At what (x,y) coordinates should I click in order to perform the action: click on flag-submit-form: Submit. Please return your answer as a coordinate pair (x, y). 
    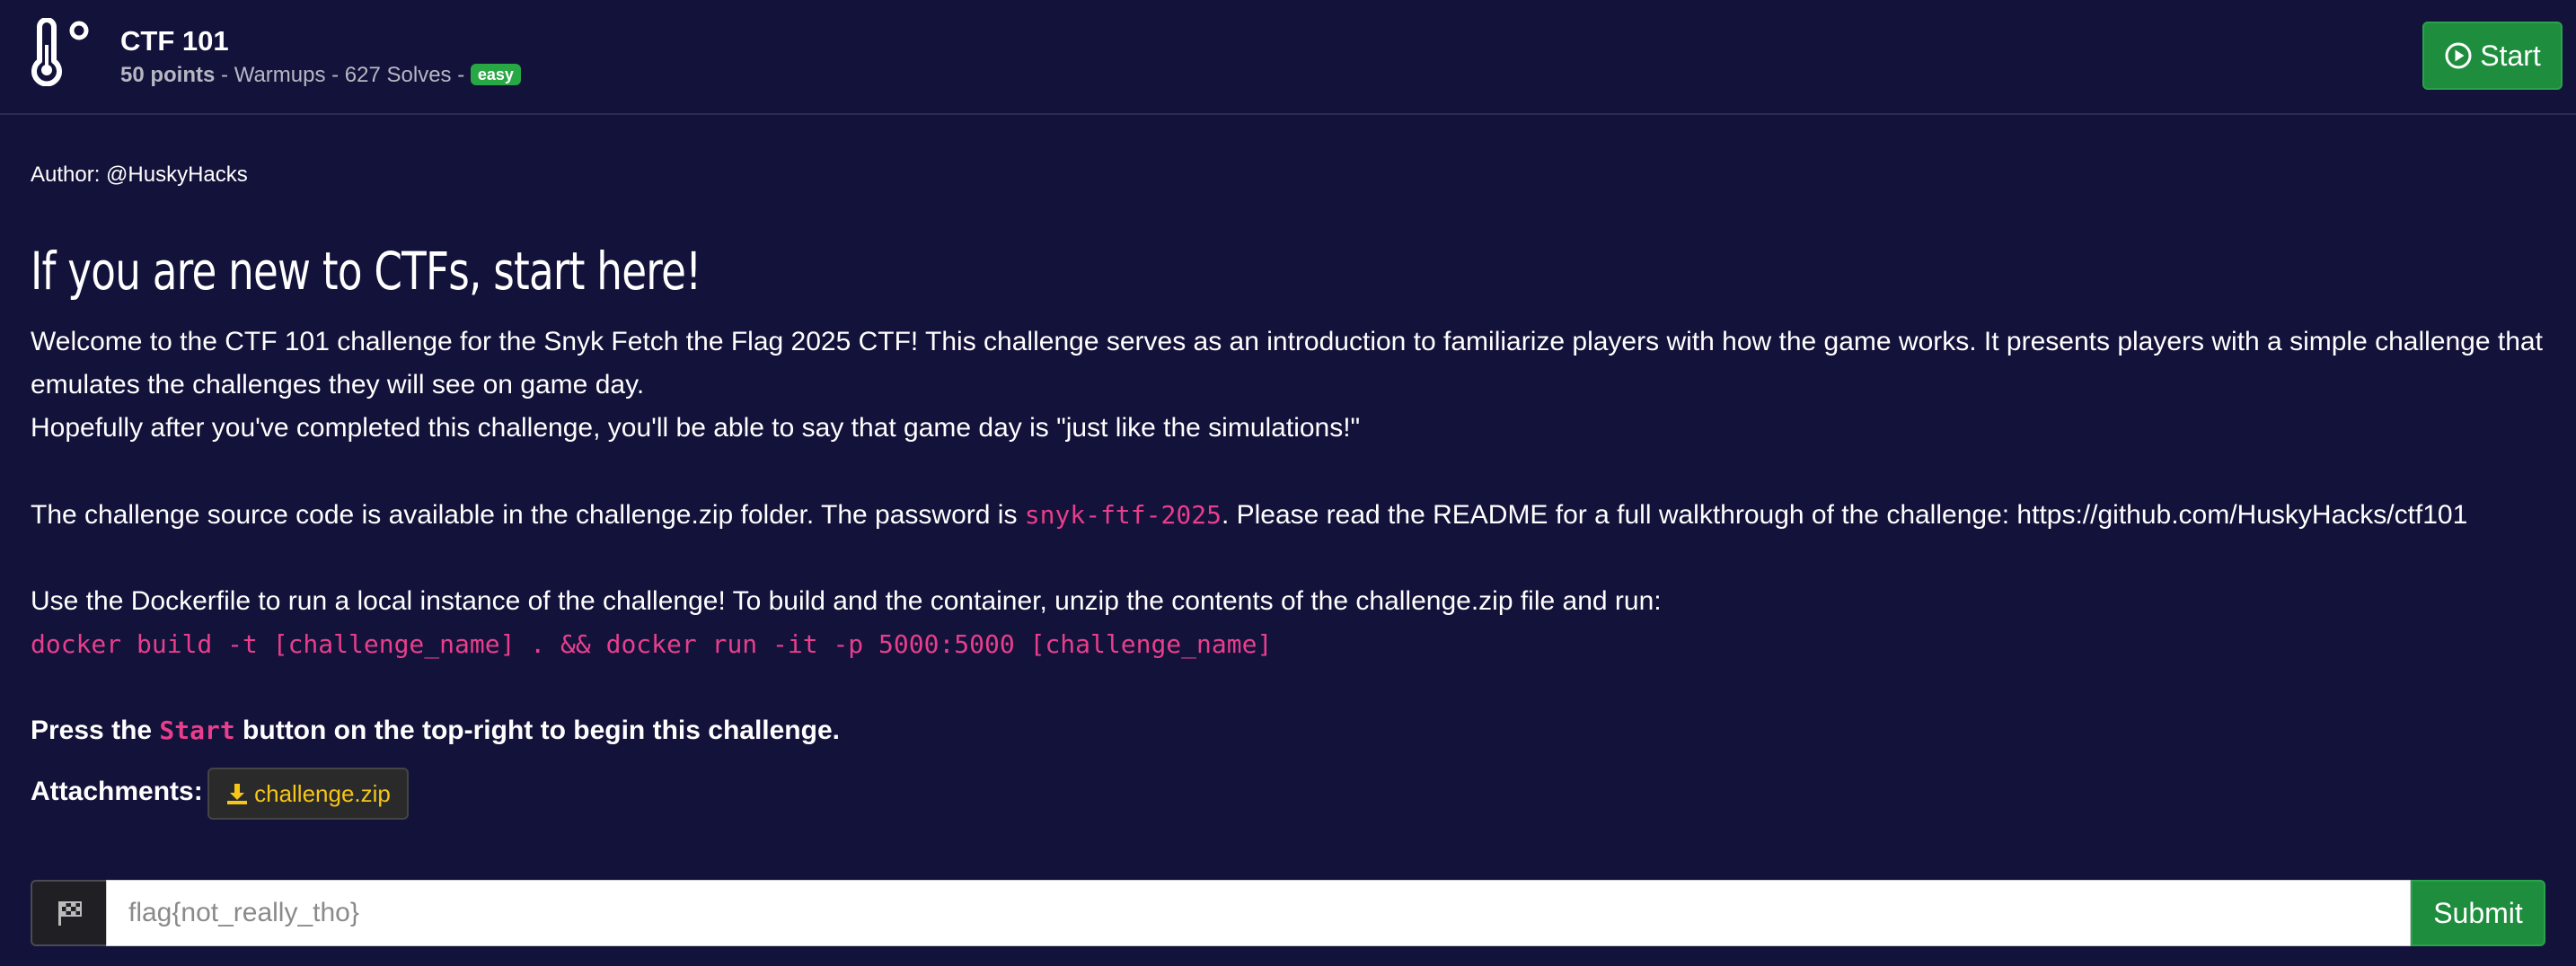
    Looking at the image, I should click on (1288, 913).